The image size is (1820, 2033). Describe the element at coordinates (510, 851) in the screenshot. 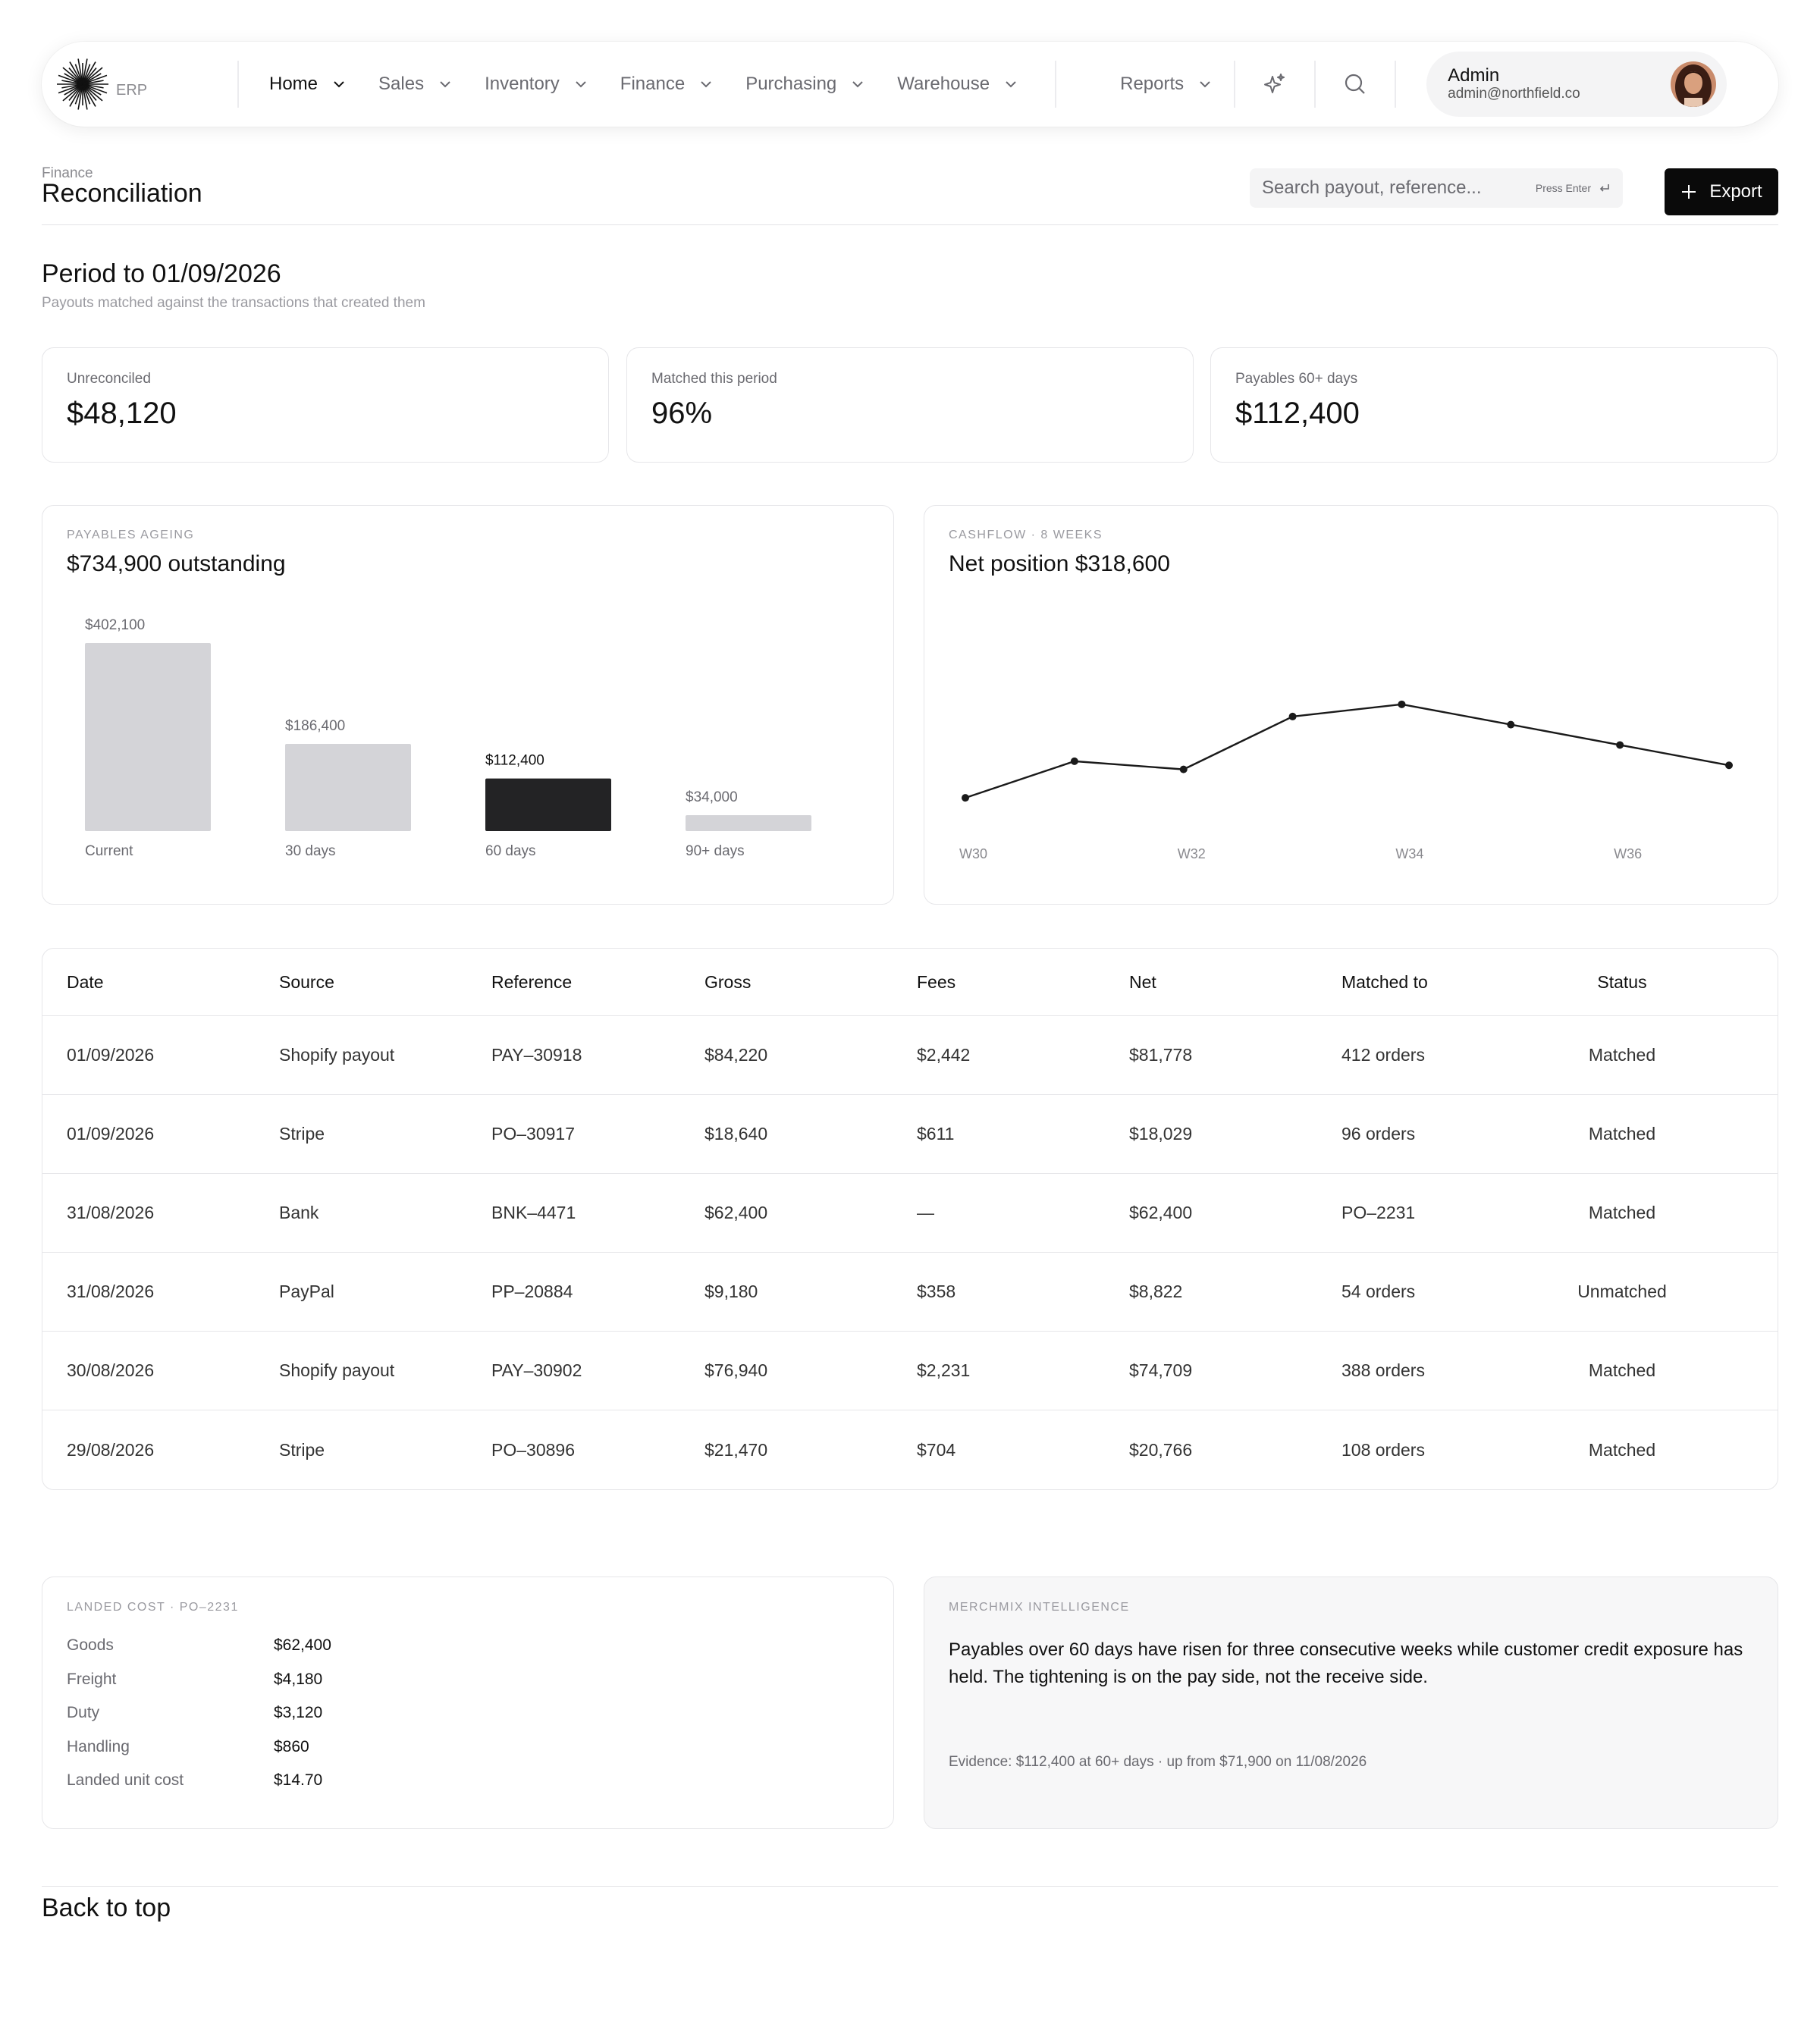

I see `bar-category-label: 60 days` at that location.